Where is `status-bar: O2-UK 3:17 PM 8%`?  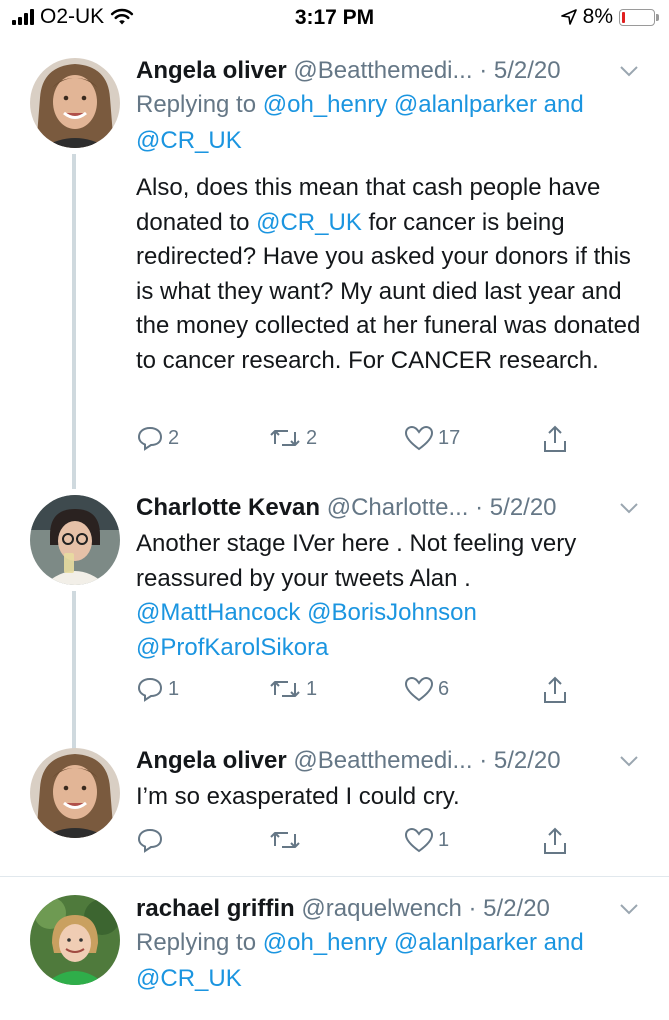 status-bar: O2-UK 3:17 PM 8% is located at coordinates (334, 18).